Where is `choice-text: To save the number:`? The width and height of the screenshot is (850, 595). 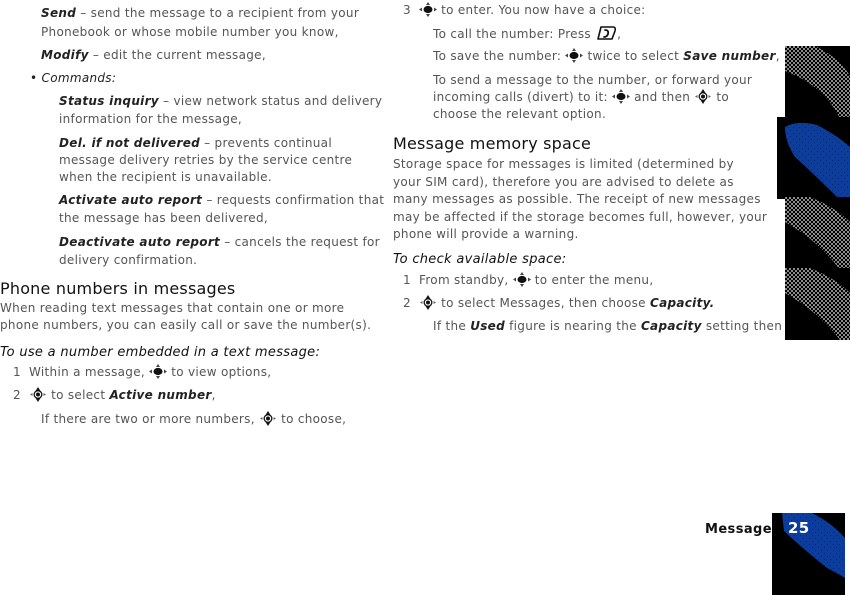
choice-text: To save the number: is located at coordinates (497, 56).